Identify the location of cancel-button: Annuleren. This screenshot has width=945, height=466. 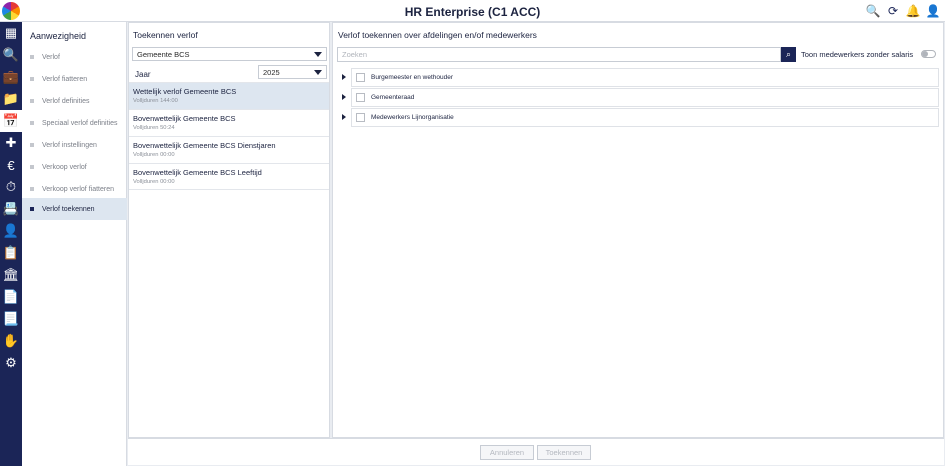
(507, 452).